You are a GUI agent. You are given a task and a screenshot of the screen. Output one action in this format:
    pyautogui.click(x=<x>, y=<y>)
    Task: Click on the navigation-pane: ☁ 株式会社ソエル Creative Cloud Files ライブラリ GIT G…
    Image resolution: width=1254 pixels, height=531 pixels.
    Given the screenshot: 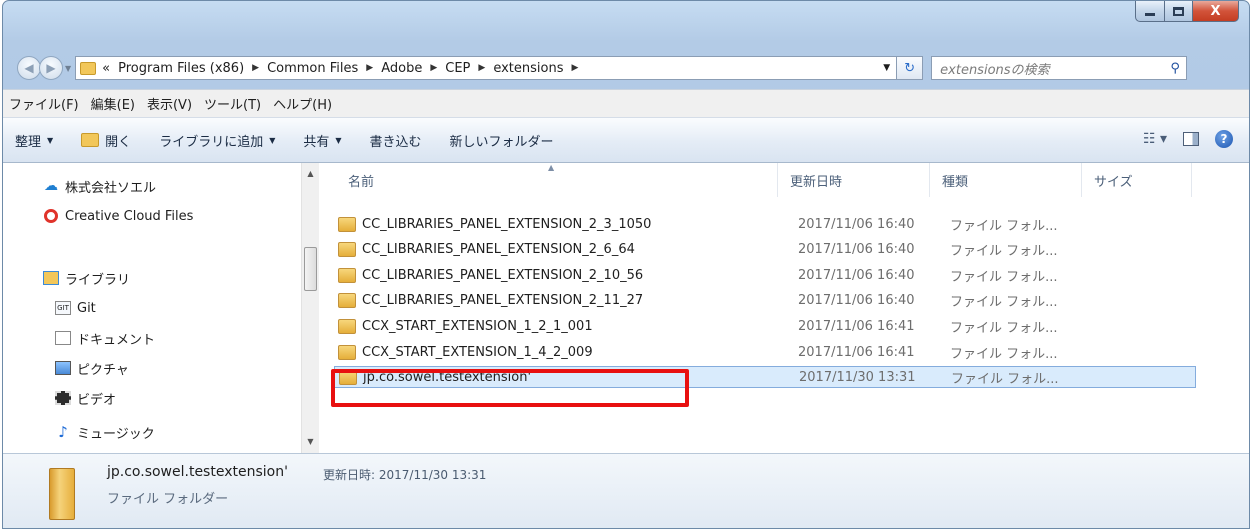 What is the action you would take?
    pyautogui.click(x=161, y=308)
    